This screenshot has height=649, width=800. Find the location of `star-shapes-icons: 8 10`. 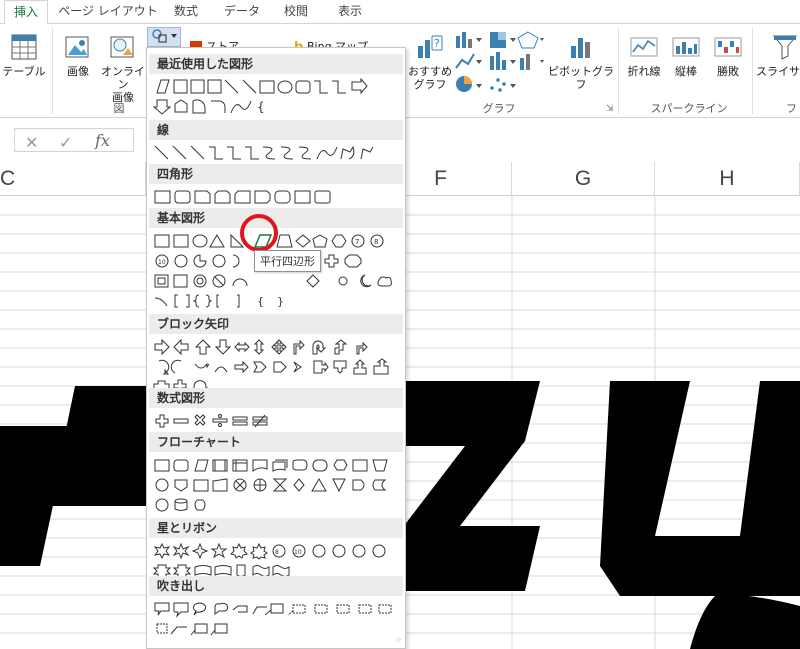

star-shapes-icons: 8 10 is located at coordinates (276, 551).